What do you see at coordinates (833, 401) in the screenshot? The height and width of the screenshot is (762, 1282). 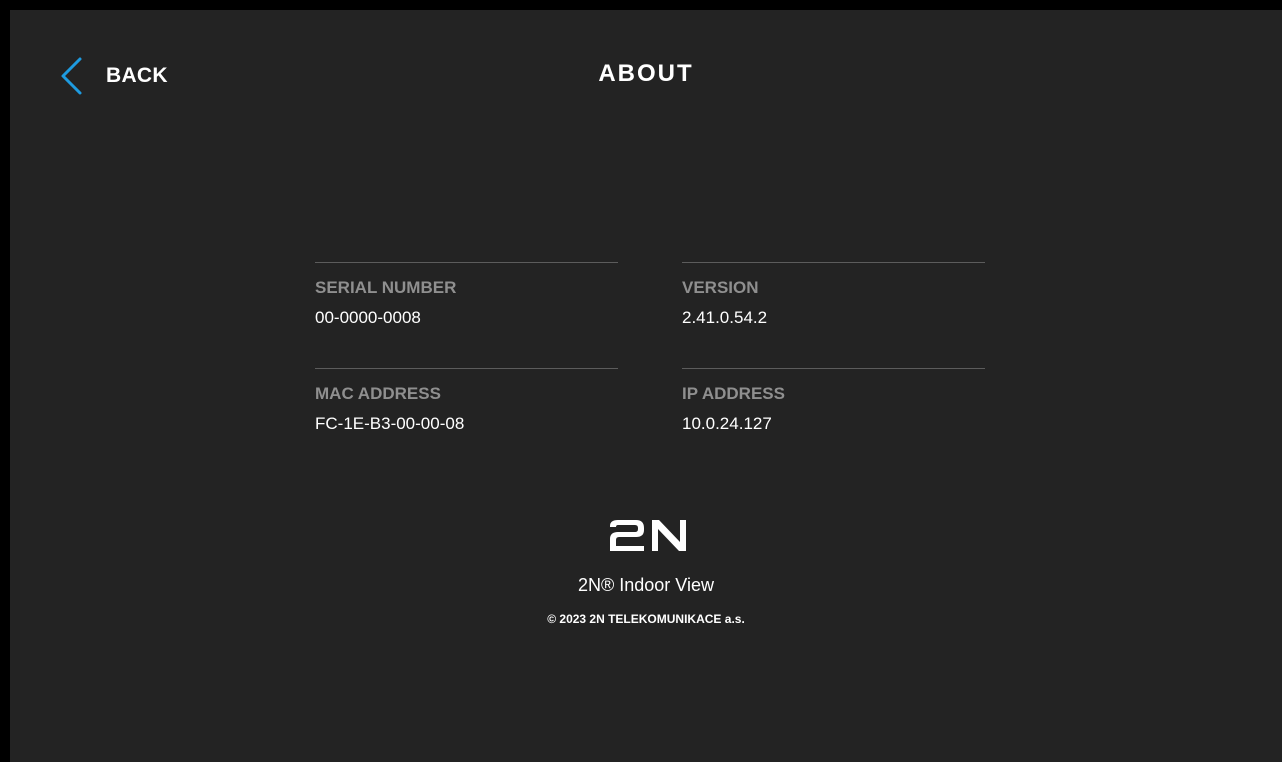 I see `ip-address-item: IP ADDRESS 10.0.24.127` at bounding box center [833, 401].